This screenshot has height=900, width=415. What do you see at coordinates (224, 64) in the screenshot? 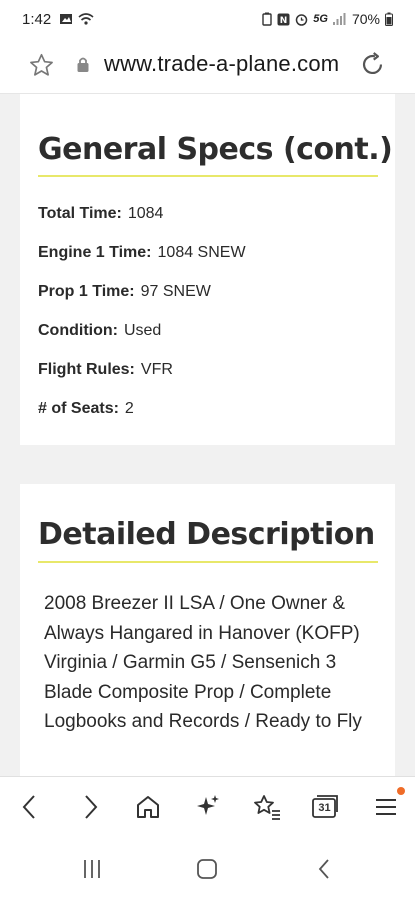
I see `url-field: www.trade-a-plane.com` at bounding box center [224, 64].